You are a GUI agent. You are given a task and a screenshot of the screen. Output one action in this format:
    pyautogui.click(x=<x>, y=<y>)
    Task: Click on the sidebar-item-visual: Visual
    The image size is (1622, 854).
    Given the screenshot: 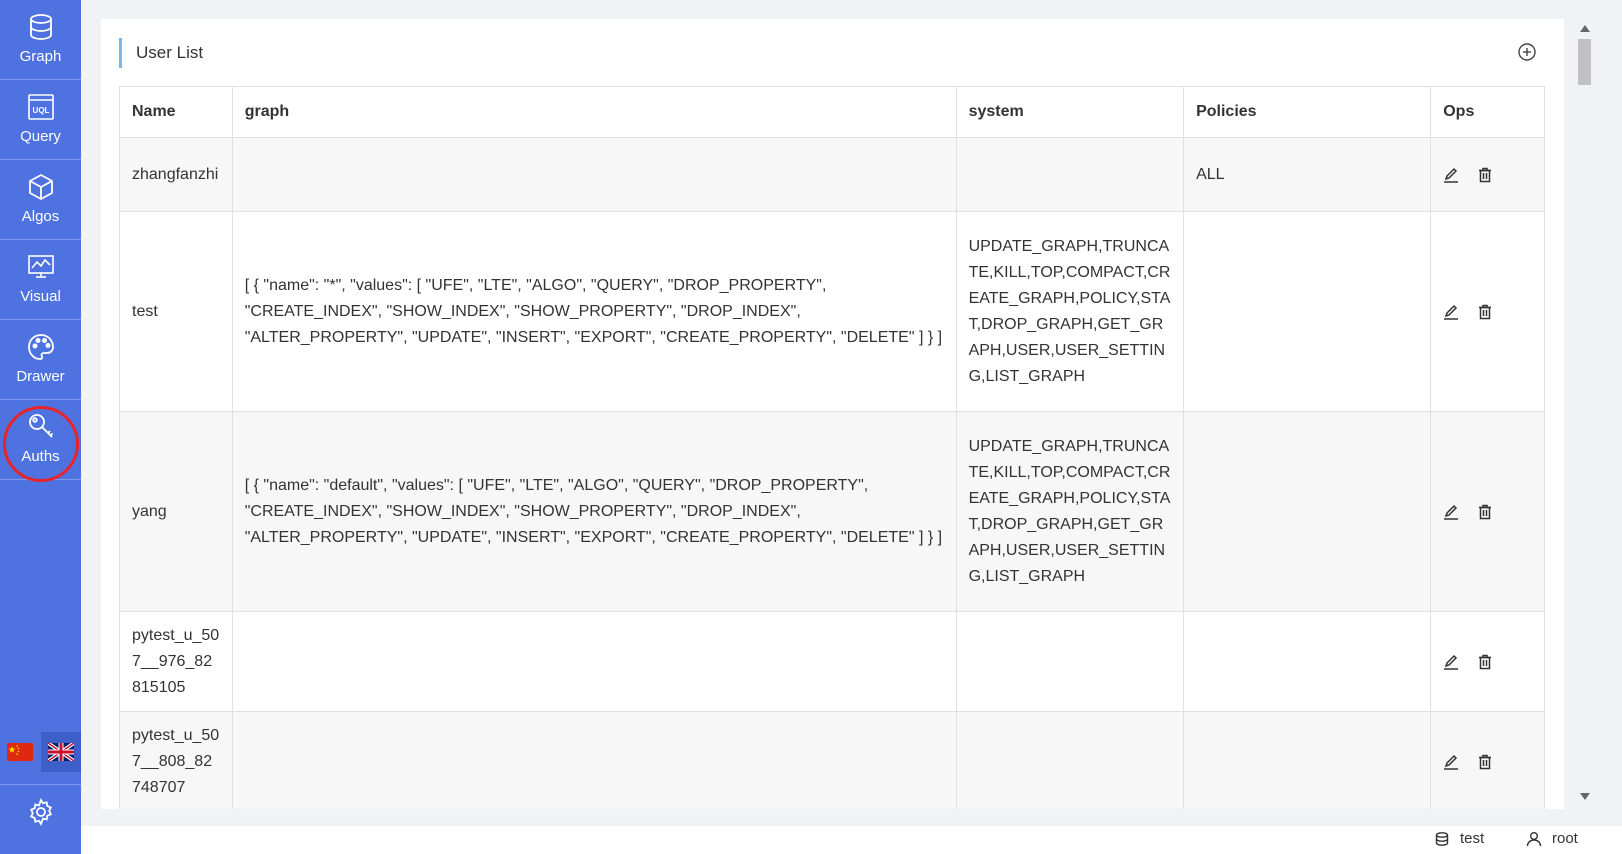 What is the action you would take?
    pyautogui.click(x=40, y=280)
    